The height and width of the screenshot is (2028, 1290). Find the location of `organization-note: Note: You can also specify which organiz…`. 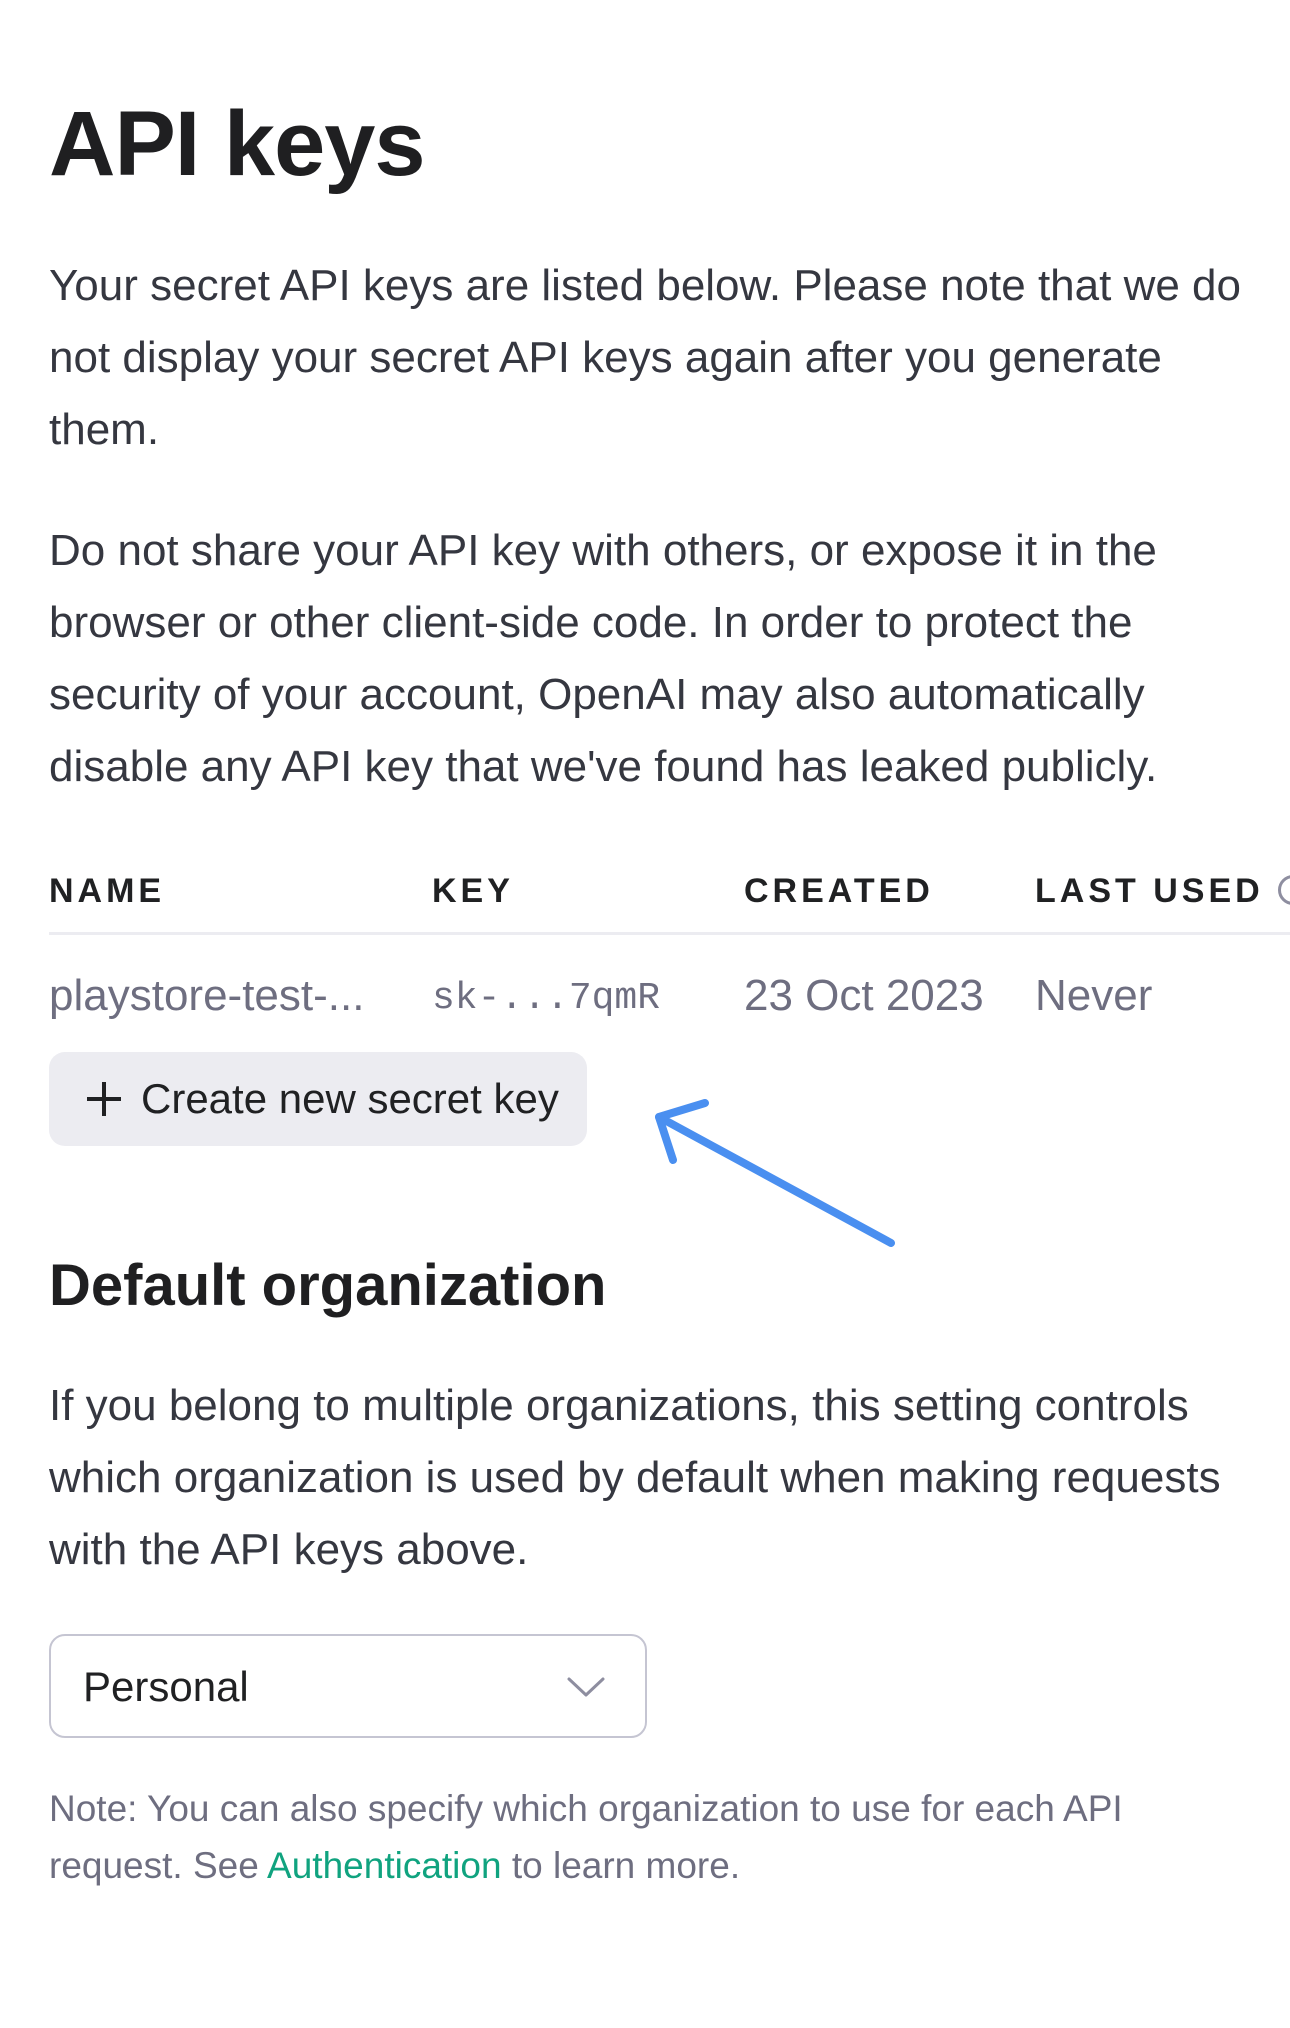

organization-note: Note: You can also specify which organiz… is located at coordinates (654, 1837).